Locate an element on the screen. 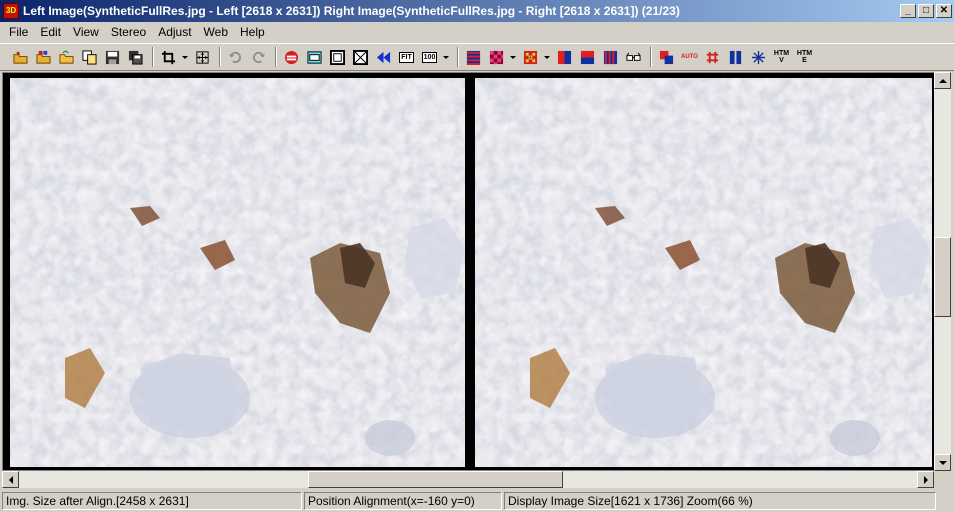  cross-frame-icon is located at coordinates (360, 57).